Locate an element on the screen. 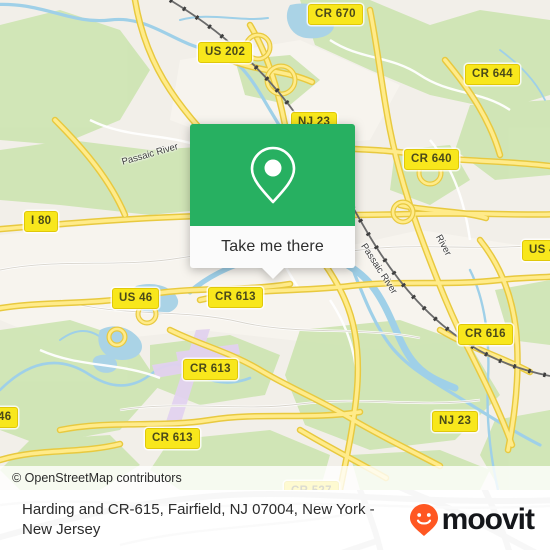  road-shield: CR 644 is located at coordinates (492, 74).